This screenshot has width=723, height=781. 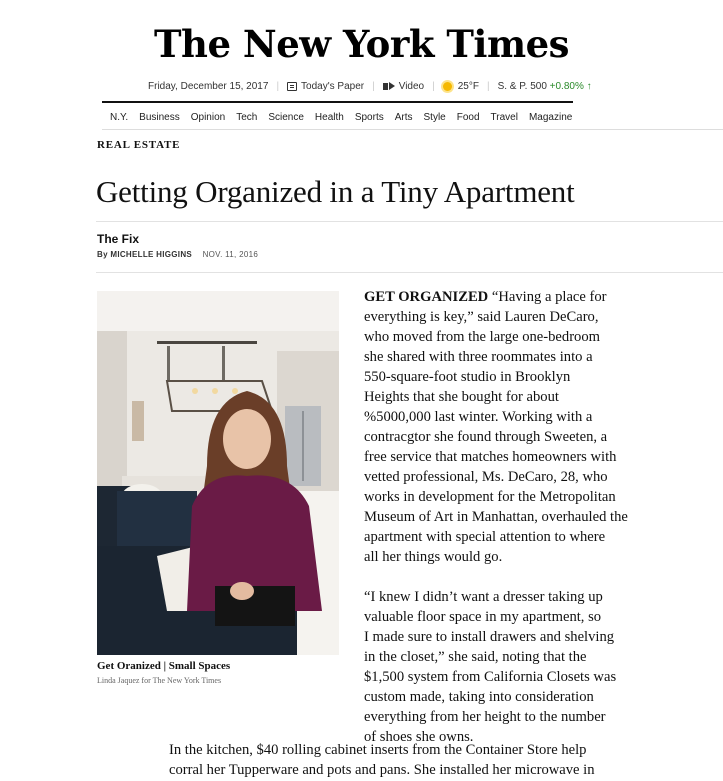 I want to click on newspaper-icon, so click(x=292, y=86).